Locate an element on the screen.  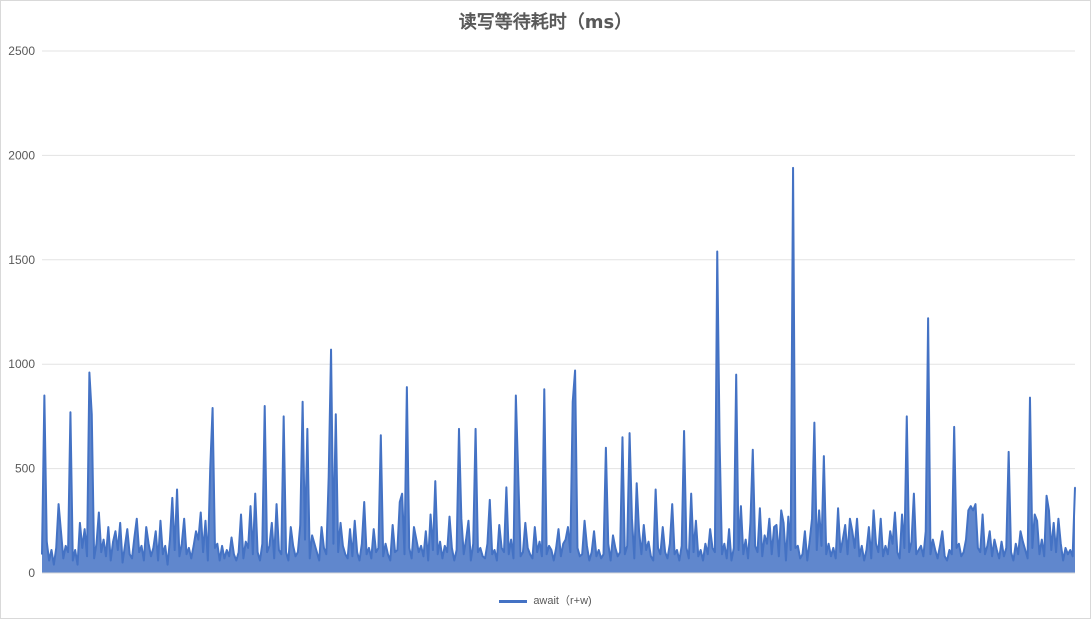
y-tick-label: 0 is located at coordinates (31, 573).